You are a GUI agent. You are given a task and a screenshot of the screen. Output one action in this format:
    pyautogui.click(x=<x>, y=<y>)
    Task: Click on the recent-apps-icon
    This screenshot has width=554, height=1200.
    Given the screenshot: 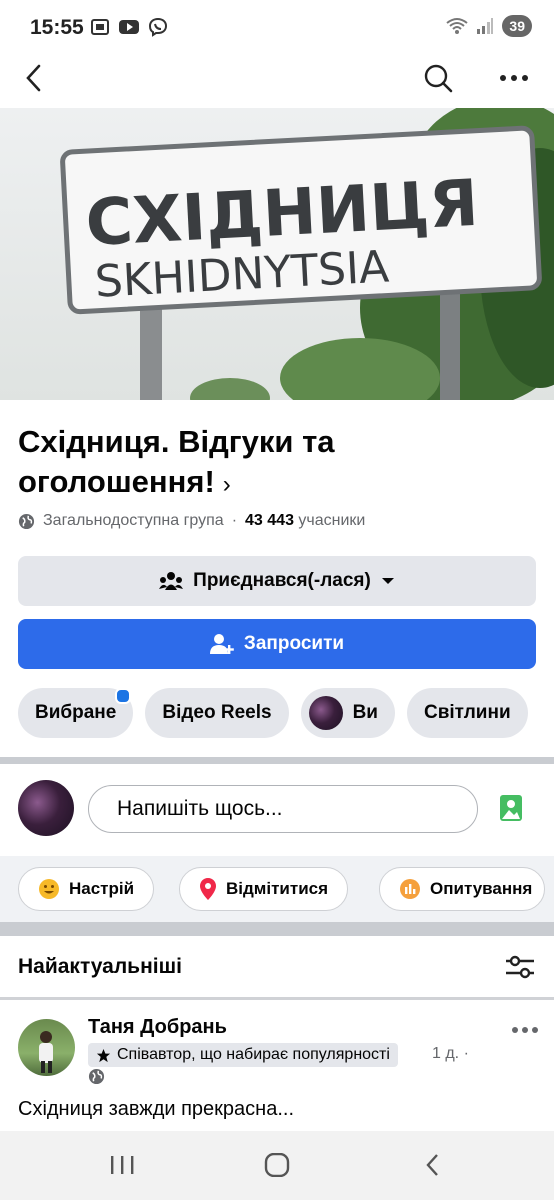 What is the action you would take?
    pyautogui.click(x=122, y=1165)
    